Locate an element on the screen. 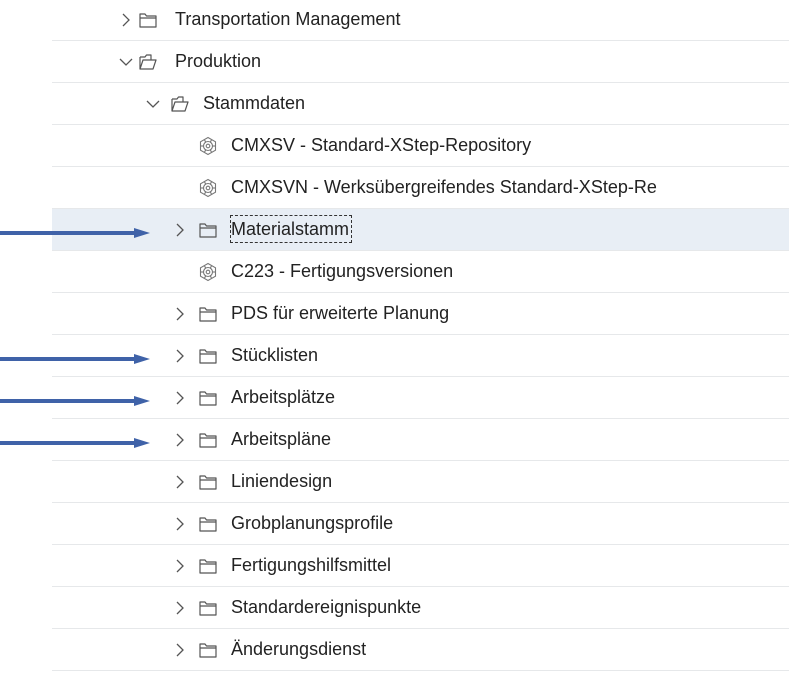 This screenshot has height=674, width=789. tree-node-label: Arbeitspläne is located at coordinates (281, 439).